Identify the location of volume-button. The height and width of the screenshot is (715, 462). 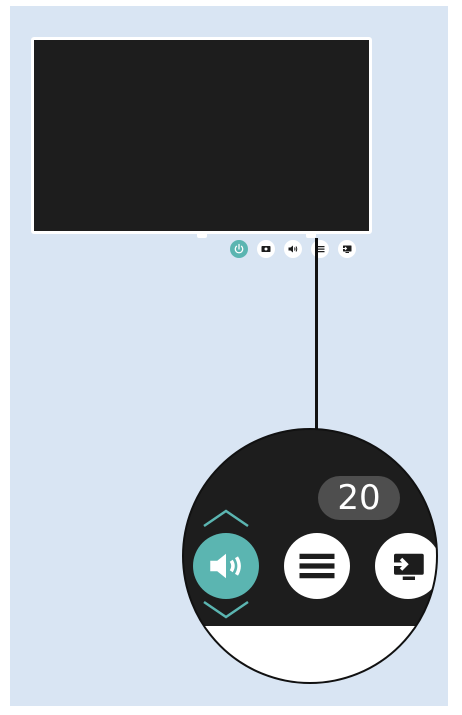
(226, 566).